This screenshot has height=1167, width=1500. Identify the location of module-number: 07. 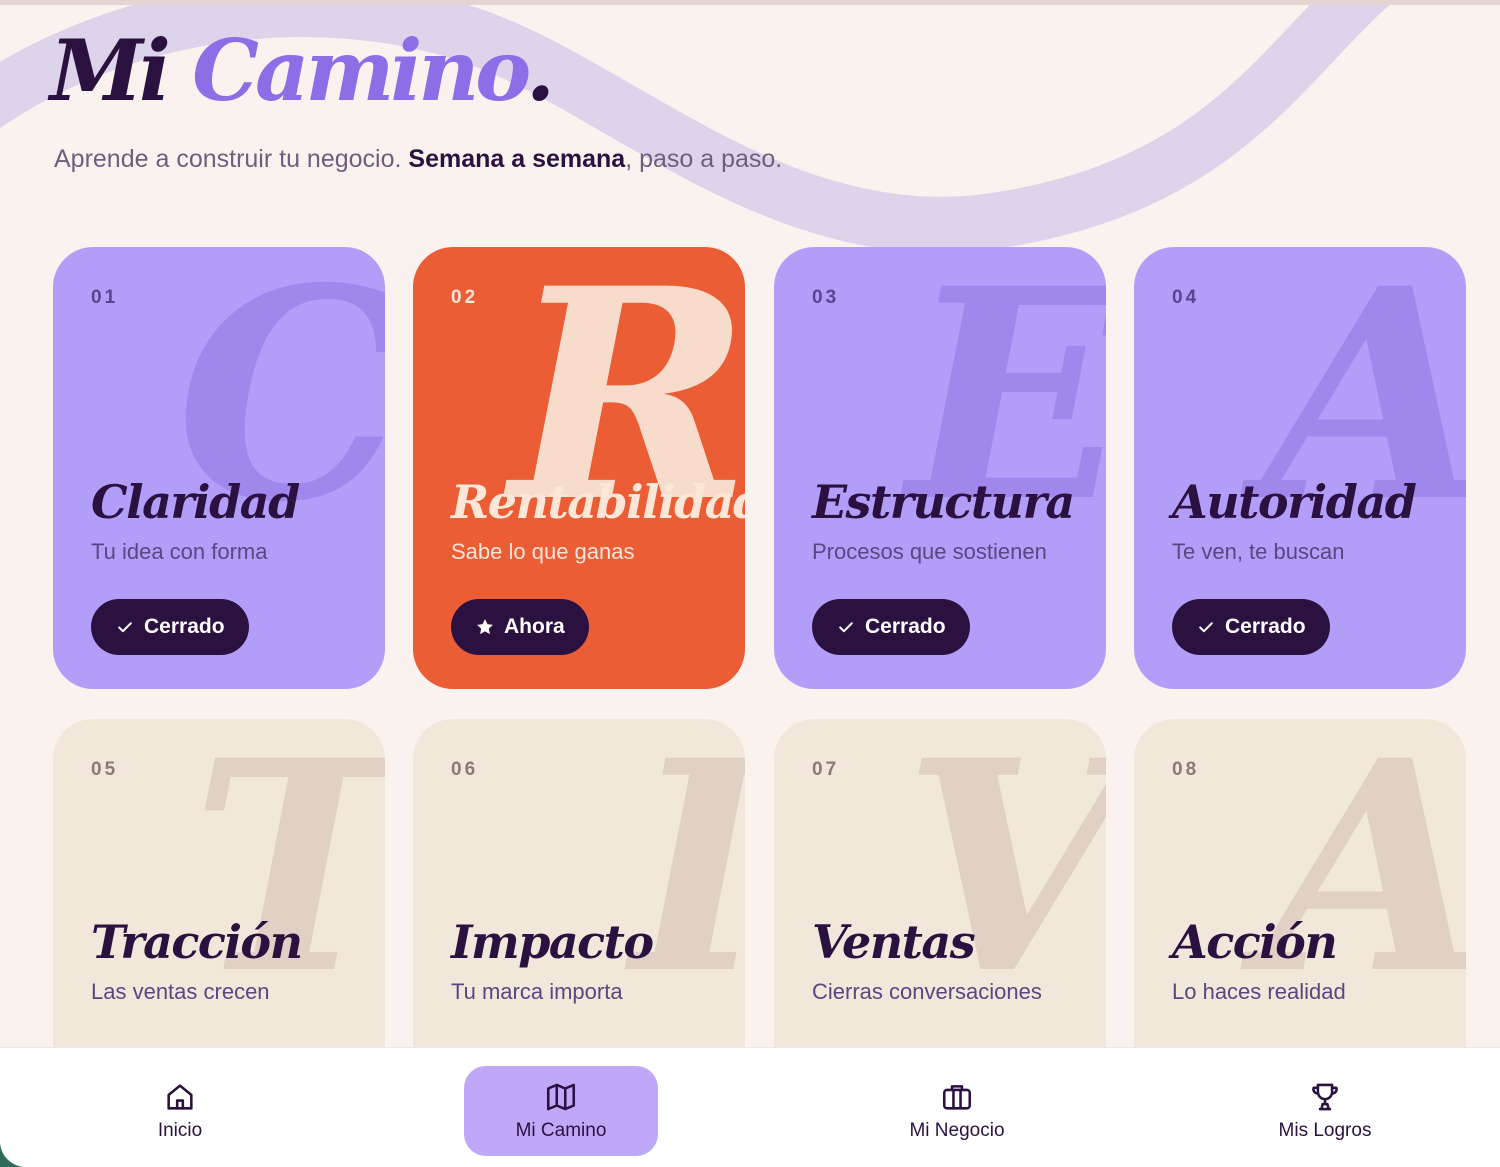
(826, 769).